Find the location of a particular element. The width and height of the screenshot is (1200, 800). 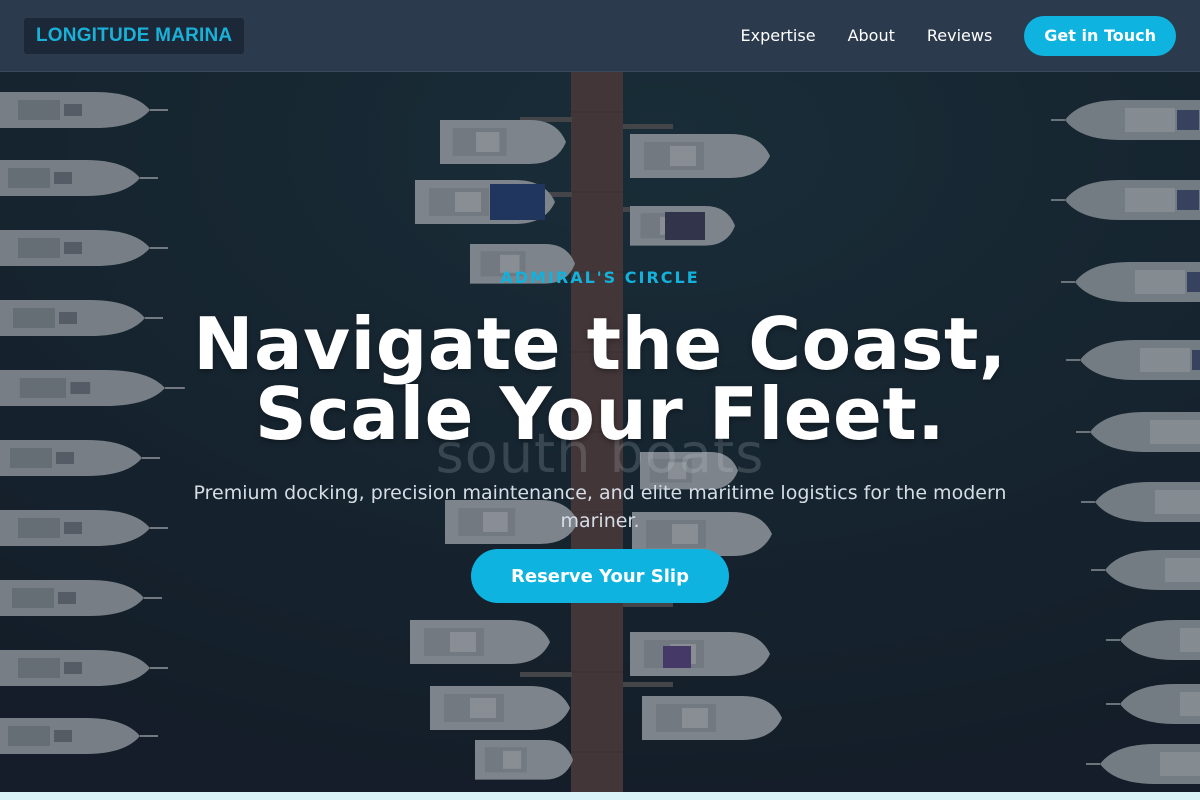

nav-link-reviews: Reviews is located at coordinates (959, 35).